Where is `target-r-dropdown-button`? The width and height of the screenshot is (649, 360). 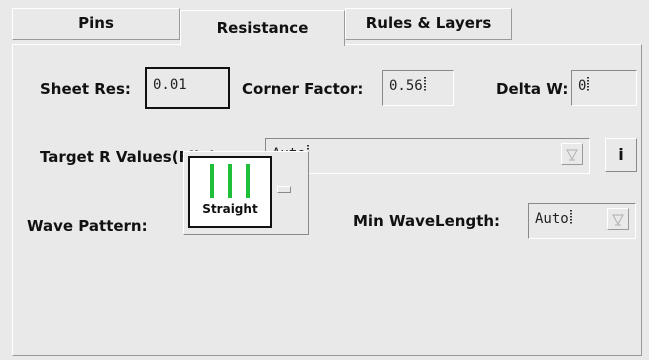 target-r-dropdown-button is located at coordinates (572, 154).